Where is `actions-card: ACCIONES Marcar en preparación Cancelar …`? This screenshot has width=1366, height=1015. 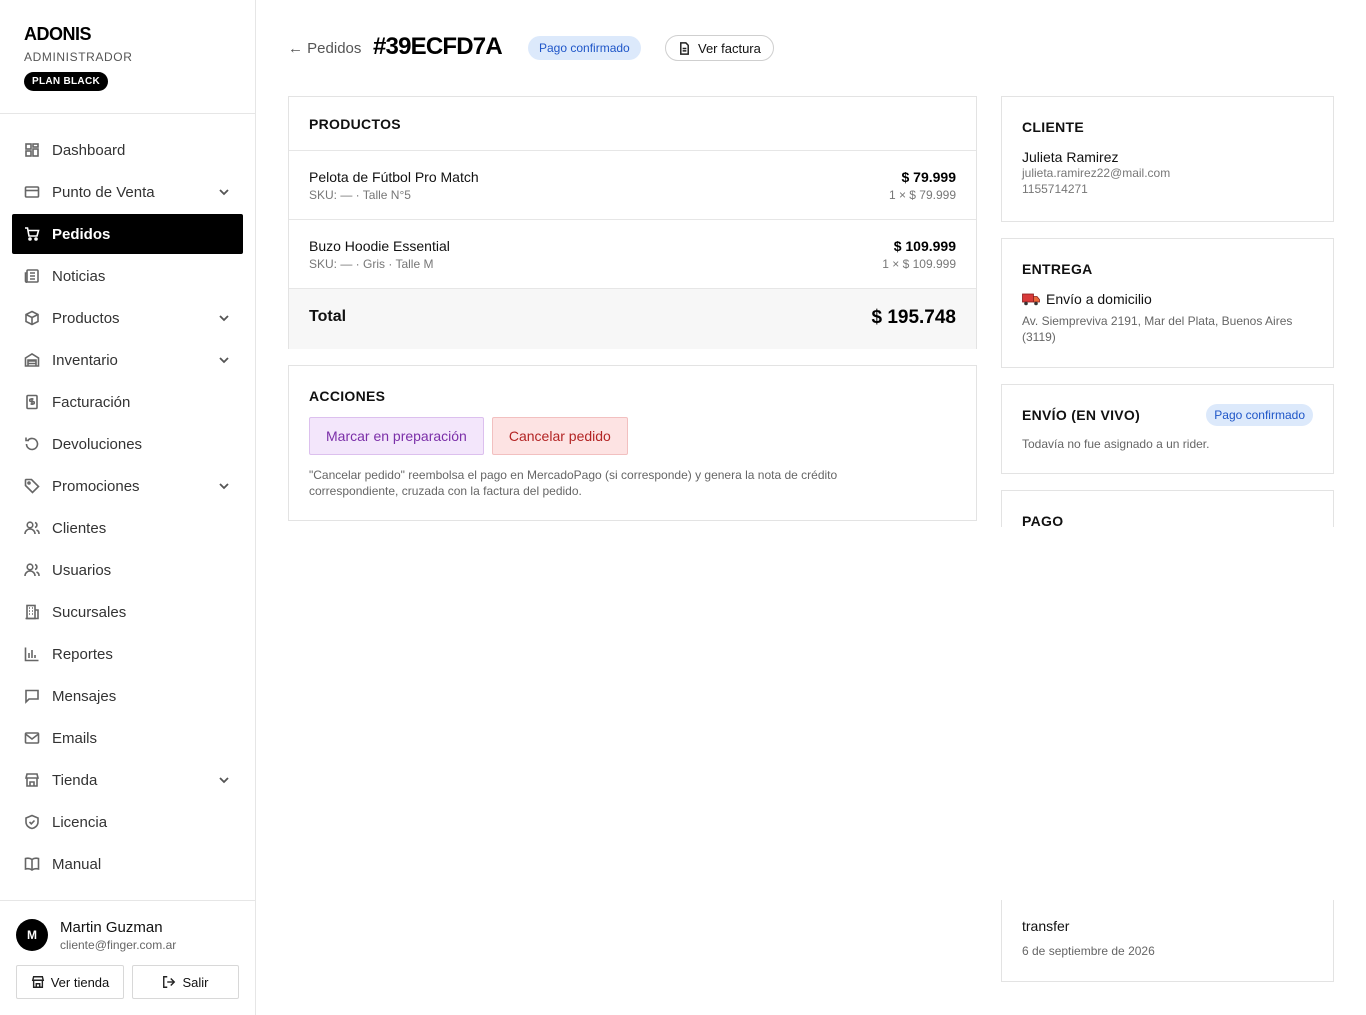 actions-card: ACCIONES Marcar en preparación Cancelar … is located at coordinates (632, 443).